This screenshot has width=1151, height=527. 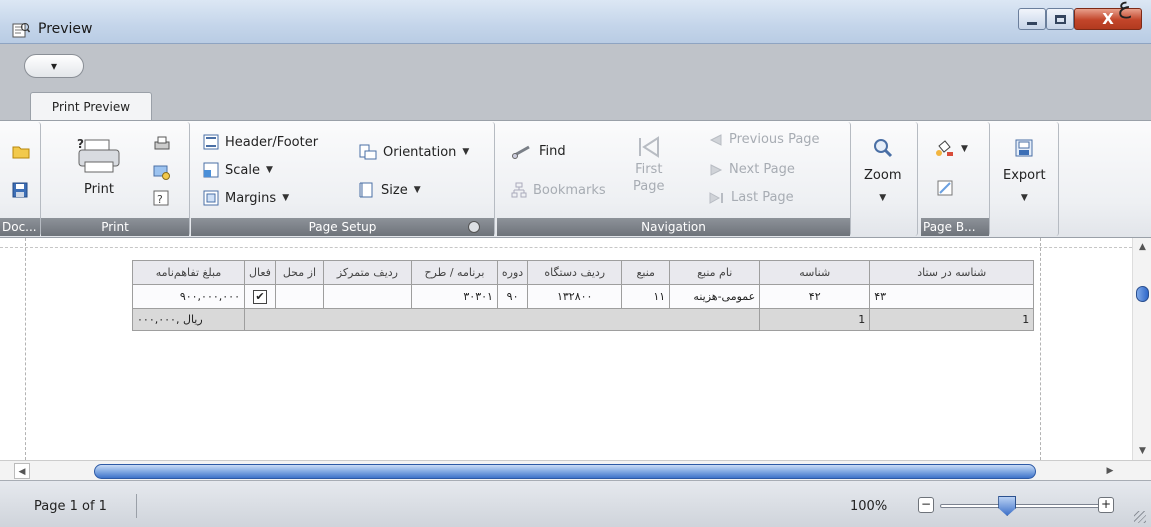 I want to click on export-label: Export, so click(x=1024, y=175).